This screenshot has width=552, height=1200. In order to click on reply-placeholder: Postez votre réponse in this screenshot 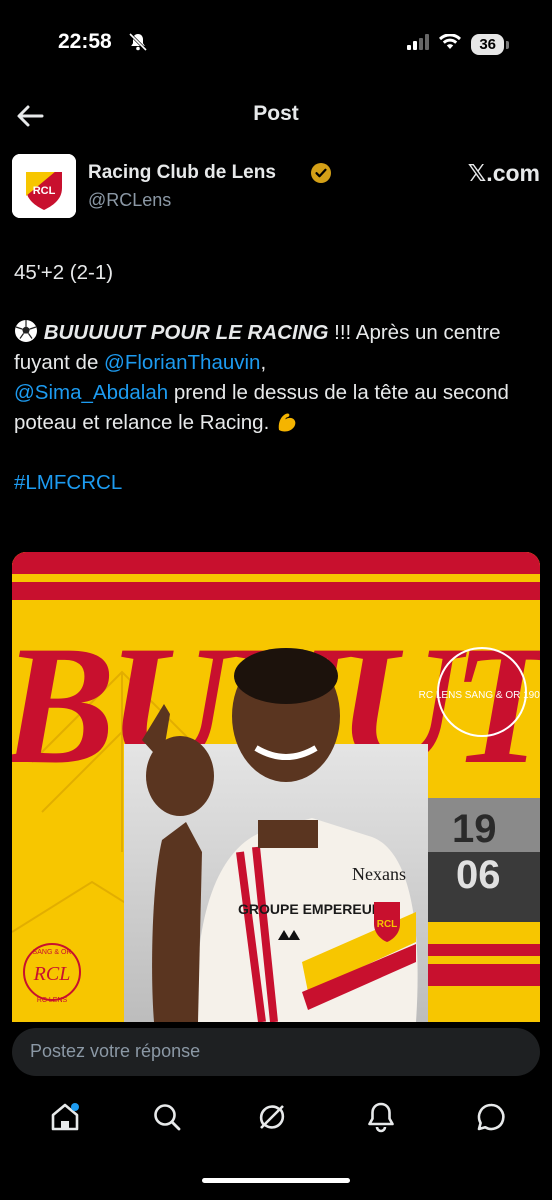, I will do `click(115, 1051)`.